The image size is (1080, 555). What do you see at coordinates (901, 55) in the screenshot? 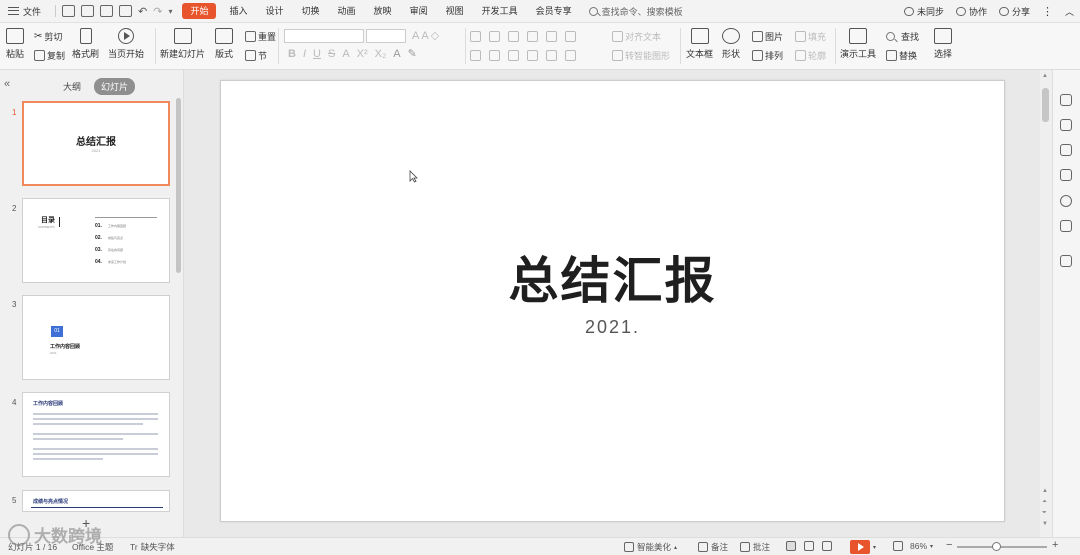
I see `replace-button: 替换` at bounding box center [901, 55].